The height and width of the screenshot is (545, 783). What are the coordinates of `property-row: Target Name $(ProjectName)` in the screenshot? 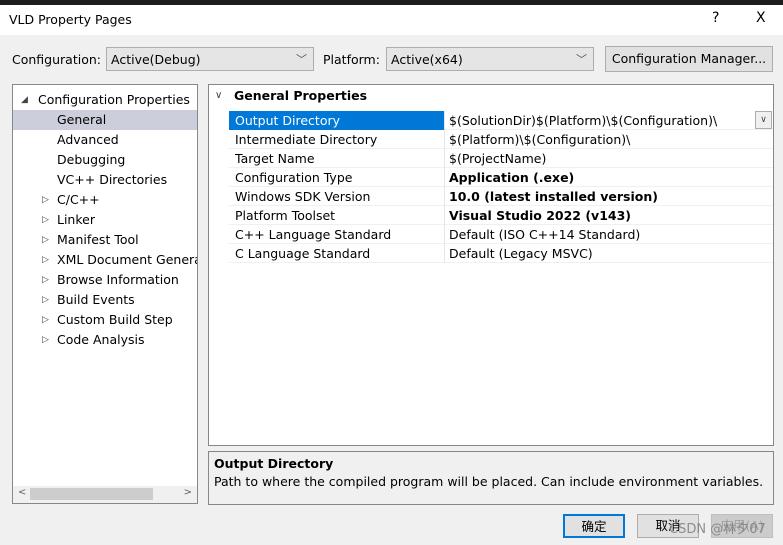 It's located at (501, 158).